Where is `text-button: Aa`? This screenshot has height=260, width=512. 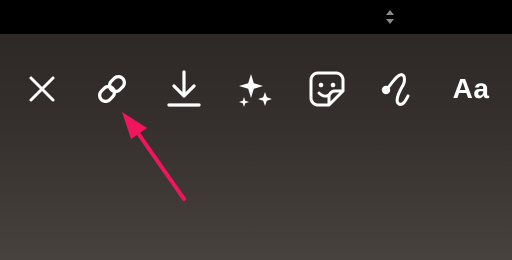
text-button: Aa is located at coordinates (471, 89).